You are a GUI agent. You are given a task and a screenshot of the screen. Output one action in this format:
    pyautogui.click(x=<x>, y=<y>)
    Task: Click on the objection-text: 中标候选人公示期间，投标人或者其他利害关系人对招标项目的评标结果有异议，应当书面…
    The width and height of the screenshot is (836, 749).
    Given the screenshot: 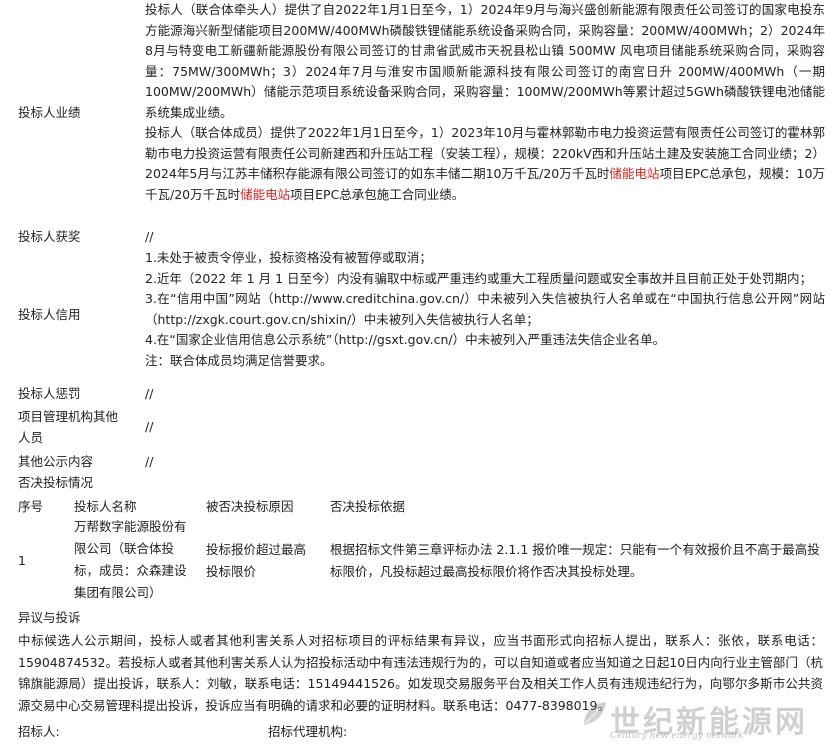 What is the action you would take?
    pyautogui.click(x=420, y=673)
    